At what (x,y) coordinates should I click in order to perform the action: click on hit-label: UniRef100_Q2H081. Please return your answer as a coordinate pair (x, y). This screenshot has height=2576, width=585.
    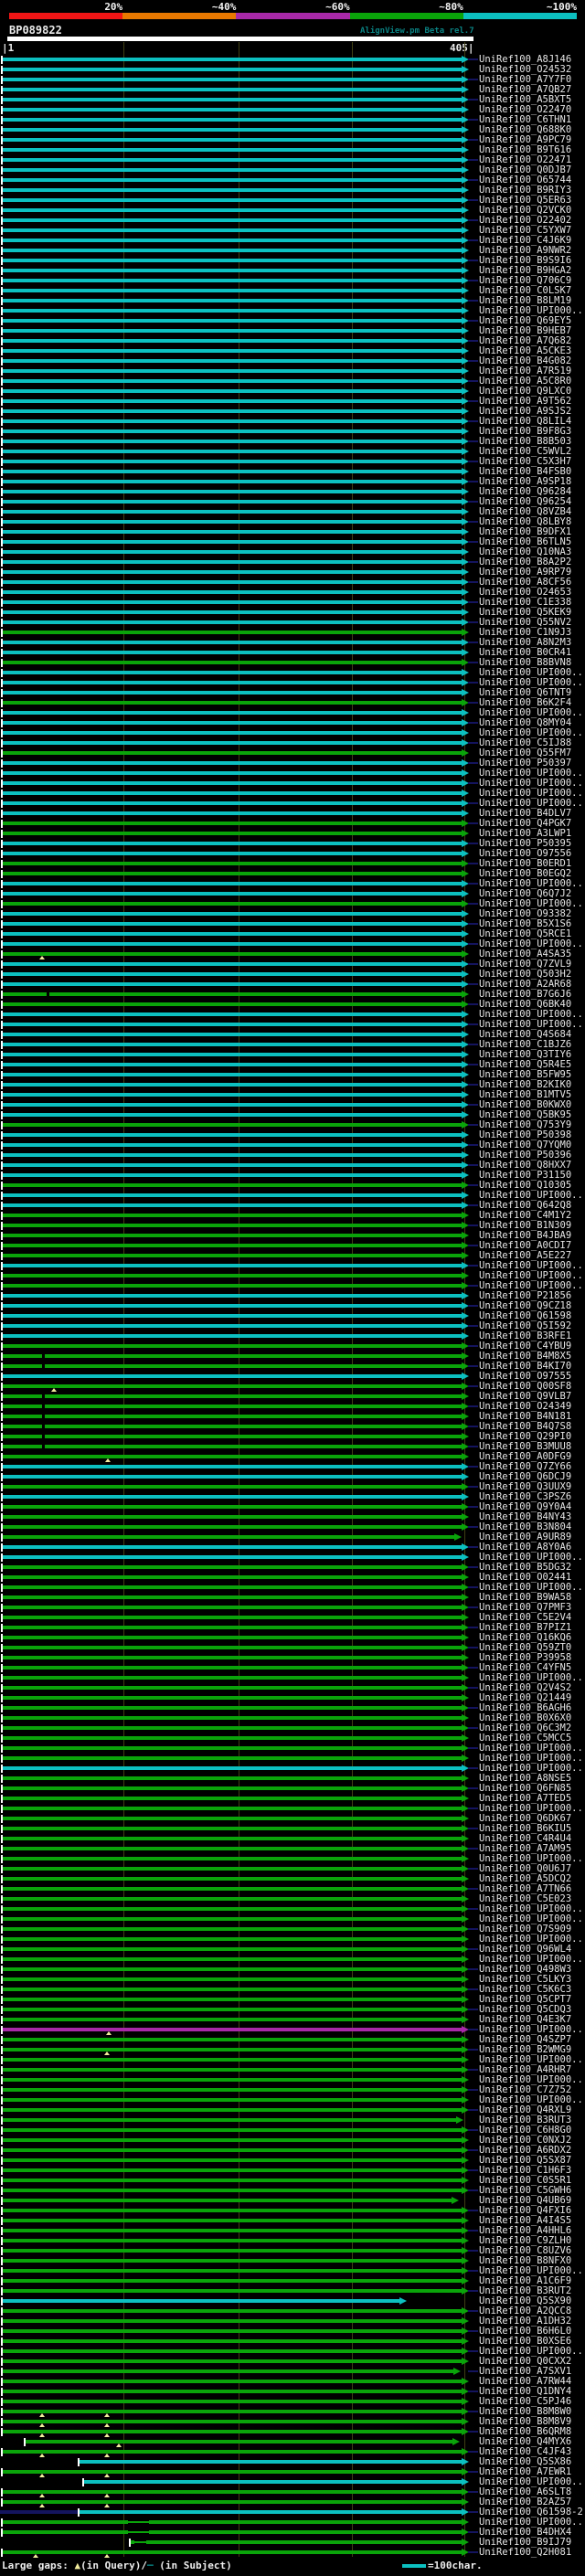
    Looking at the image, I should click on (525, 2553).